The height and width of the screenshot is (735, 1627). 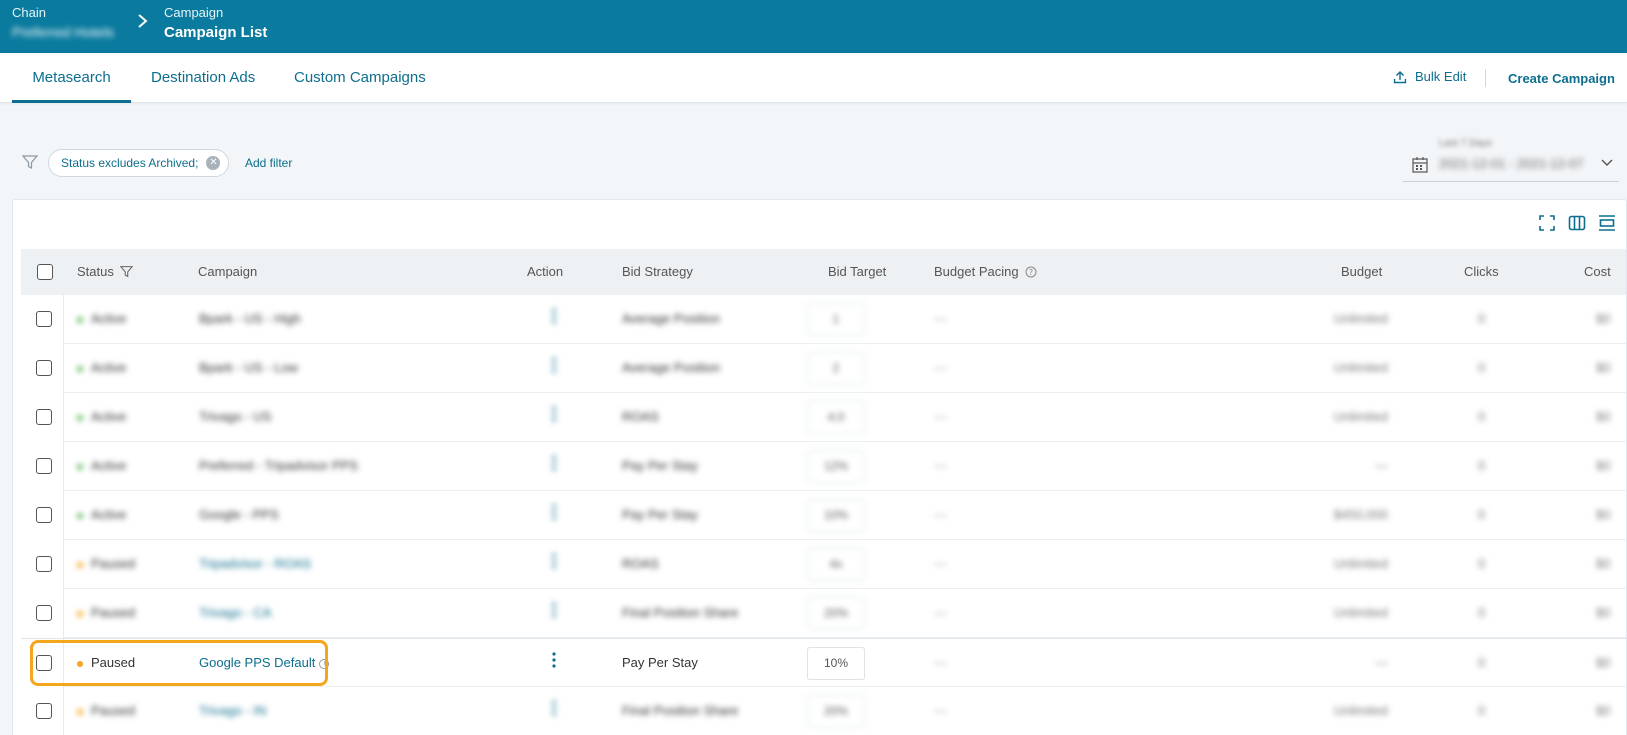 I want to click on col-cost: Cost, so click(x=1597, y=271).